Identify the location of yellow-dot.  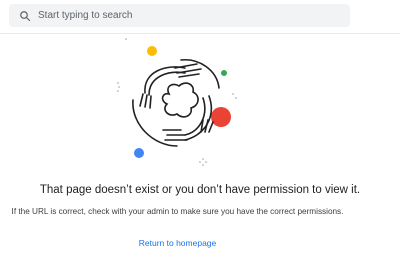
(152, 51).